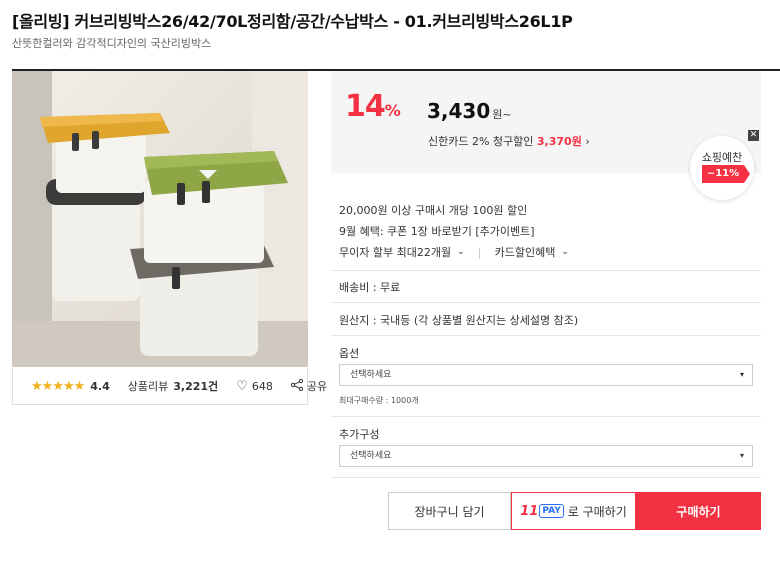 This screenshot has width=780, height=561. What do you see at coordinates (58, 386) in the screenshot?
I see `rating-stars: ★★★★★` at bounding box center [58, 386].